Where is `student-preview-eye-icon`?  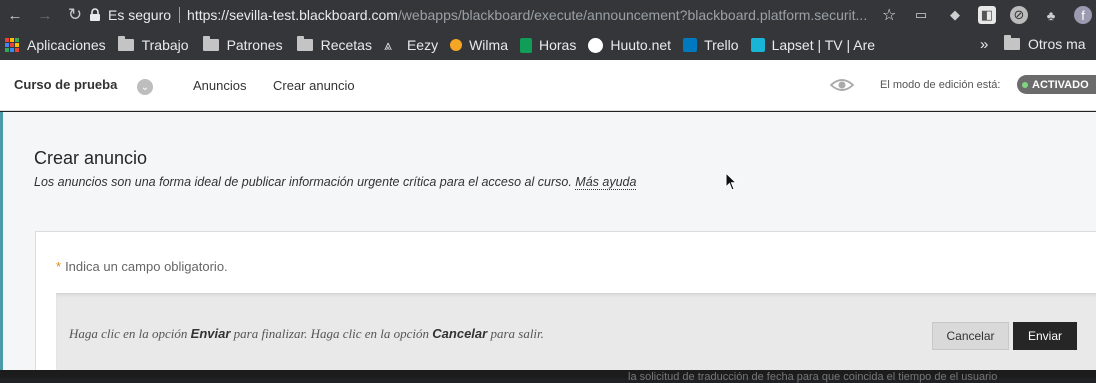
student-preview-eye-icon is located at coordinates (842, 85).